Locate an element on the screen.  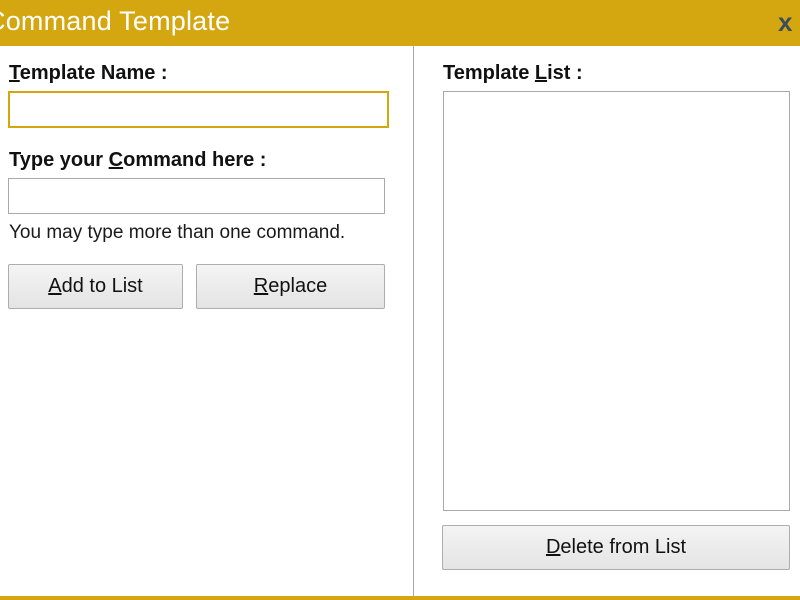
command-label-pre: Type your is located at coordinates (59, 160).